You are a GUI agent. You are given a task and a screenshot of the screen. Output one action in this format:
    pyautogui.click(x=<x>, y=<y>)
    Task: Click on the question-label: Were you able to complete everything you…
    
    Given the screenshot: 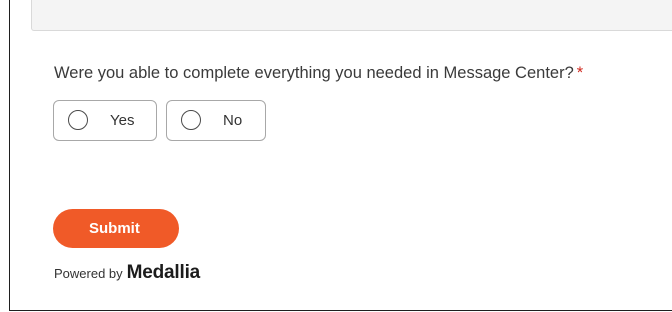 What is the action you would take?
    pyautogui.click(x=314, y=73)
    